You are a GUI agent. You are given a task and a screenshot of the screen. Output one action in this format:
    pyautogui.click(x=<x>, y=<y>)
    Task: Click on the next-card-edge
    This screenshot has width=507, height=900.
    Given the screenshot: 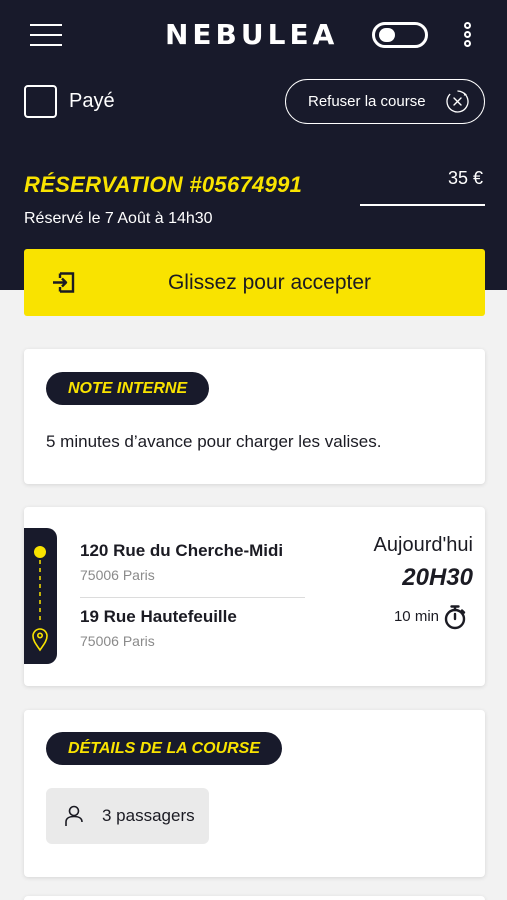 What is the action you would take?
    pyautogui.click(x=254, y=898)
    